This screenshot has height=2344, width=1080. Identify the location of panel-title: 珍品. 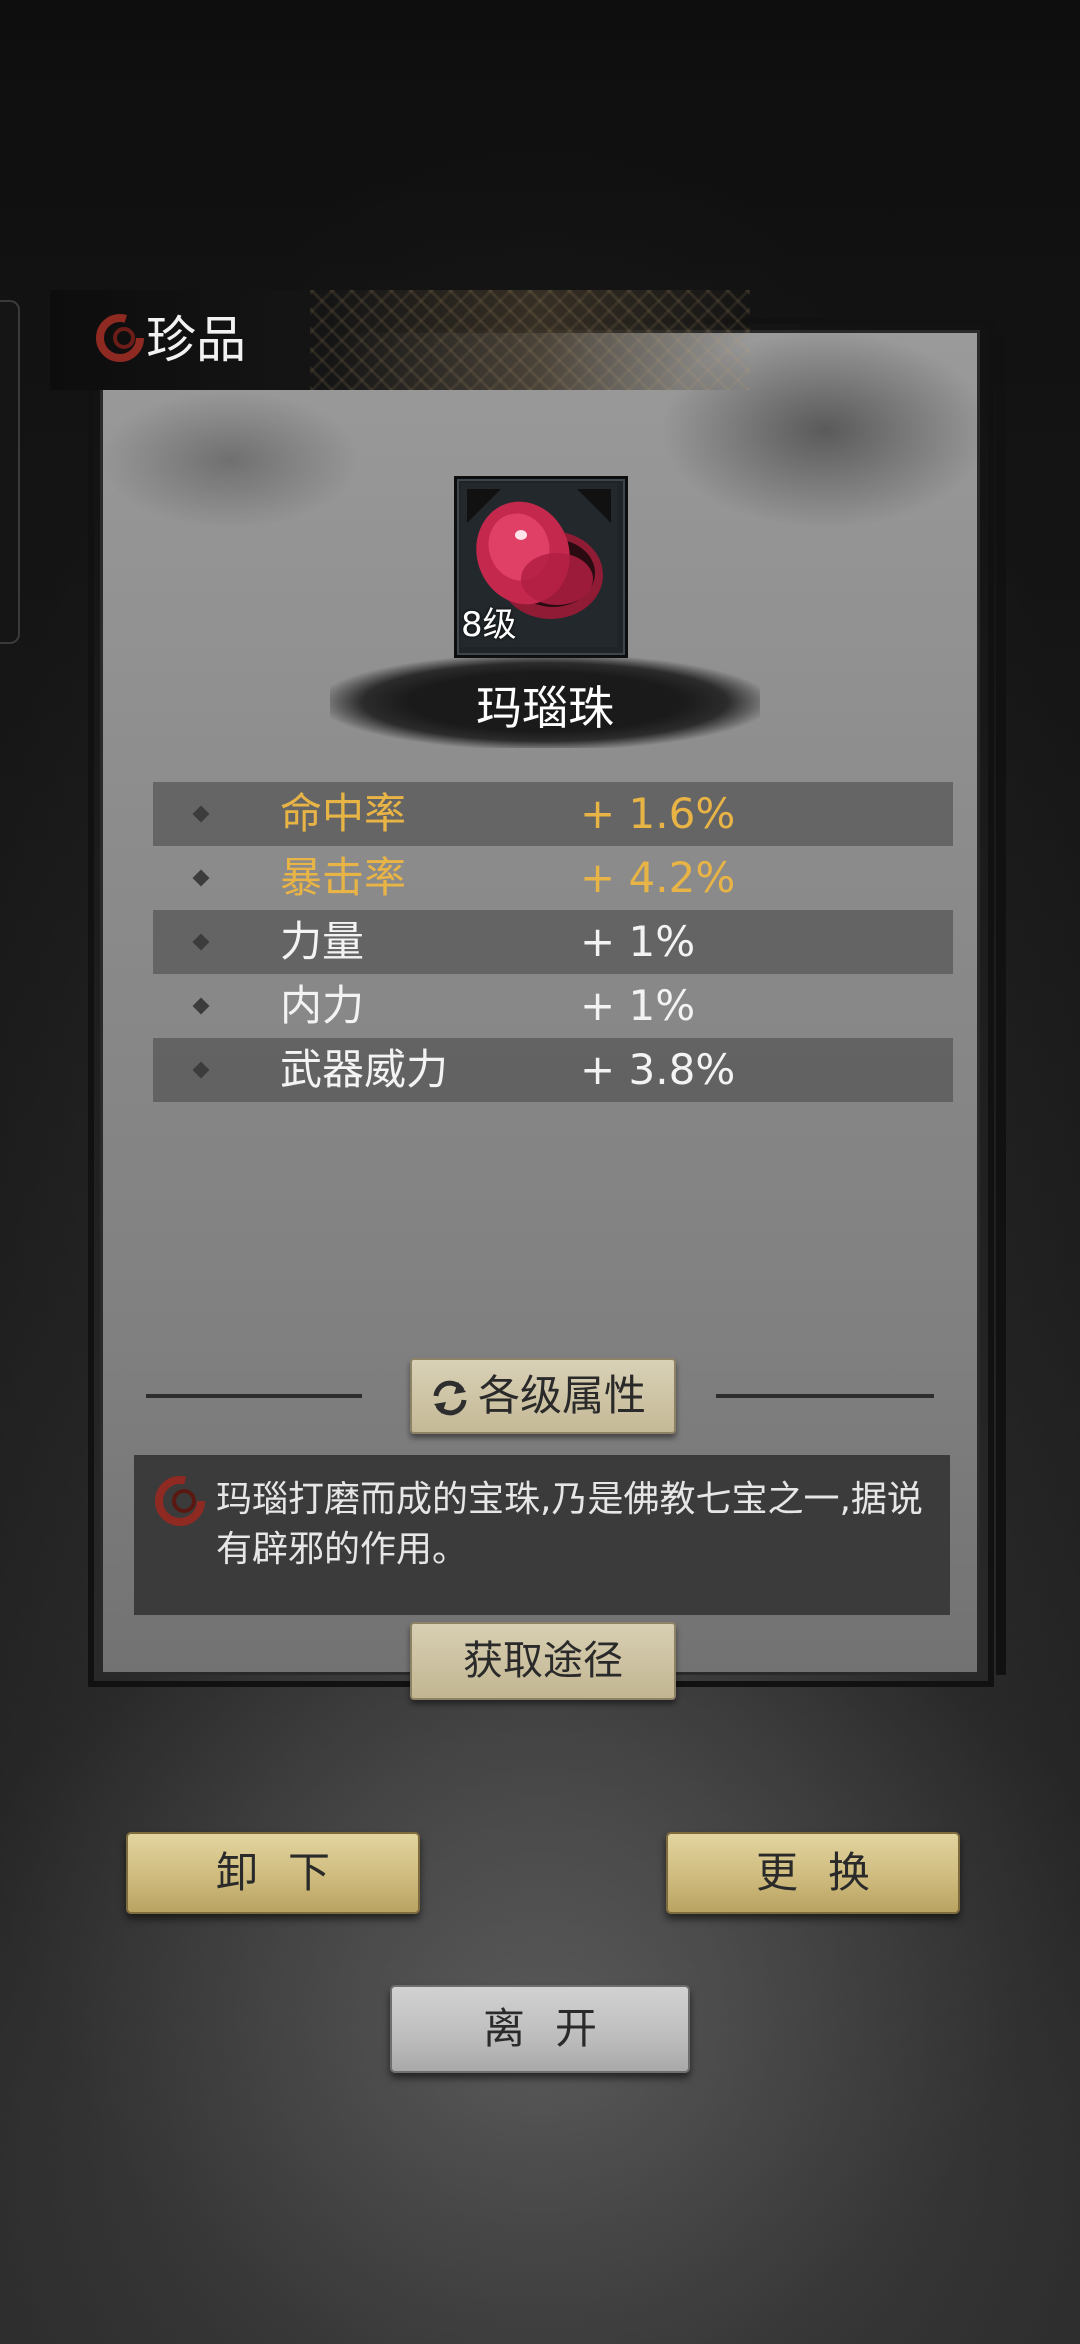
(196, 340).